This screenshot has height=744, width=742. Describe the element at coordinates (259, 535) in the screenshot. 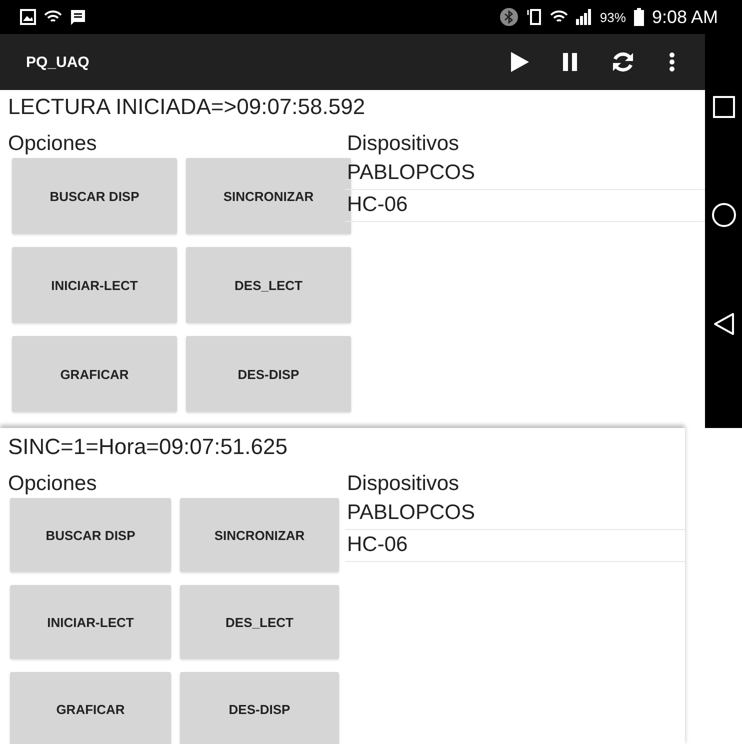

I see `action-button: SINCRONIZAR` at that location.